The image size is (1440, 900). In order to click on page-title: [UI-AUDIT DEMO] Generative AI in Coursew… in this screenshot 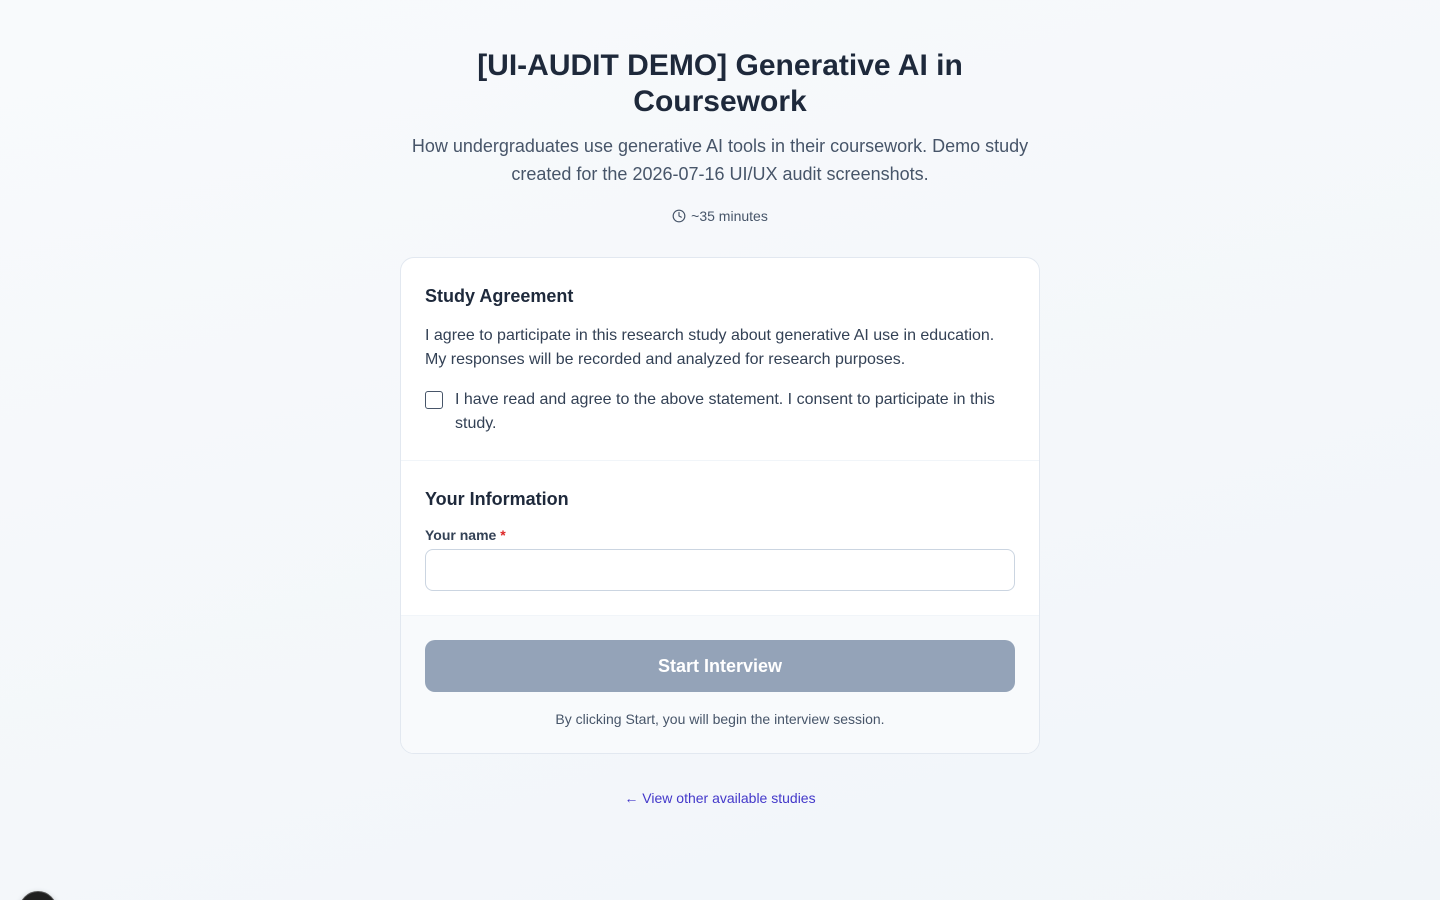, I will do `click(720, 83)`.